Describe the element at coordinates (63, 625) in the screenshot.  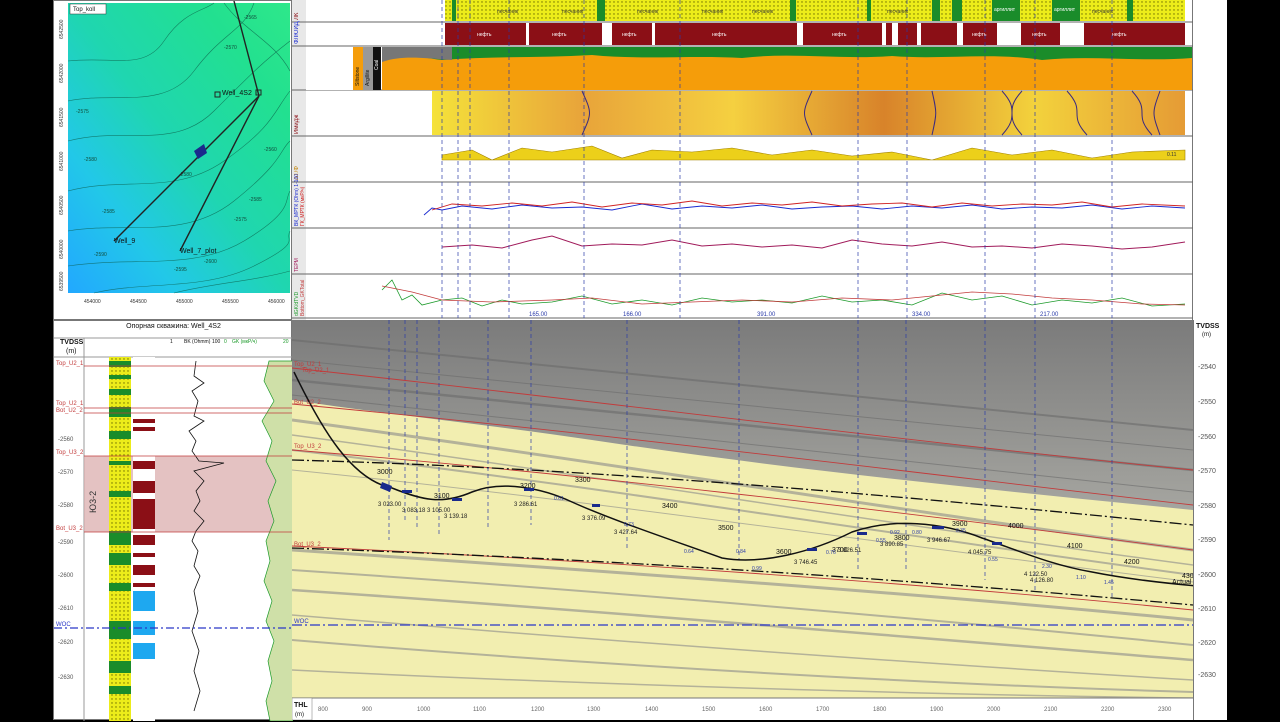
I see `ref-woc-label: WOC` at that location.